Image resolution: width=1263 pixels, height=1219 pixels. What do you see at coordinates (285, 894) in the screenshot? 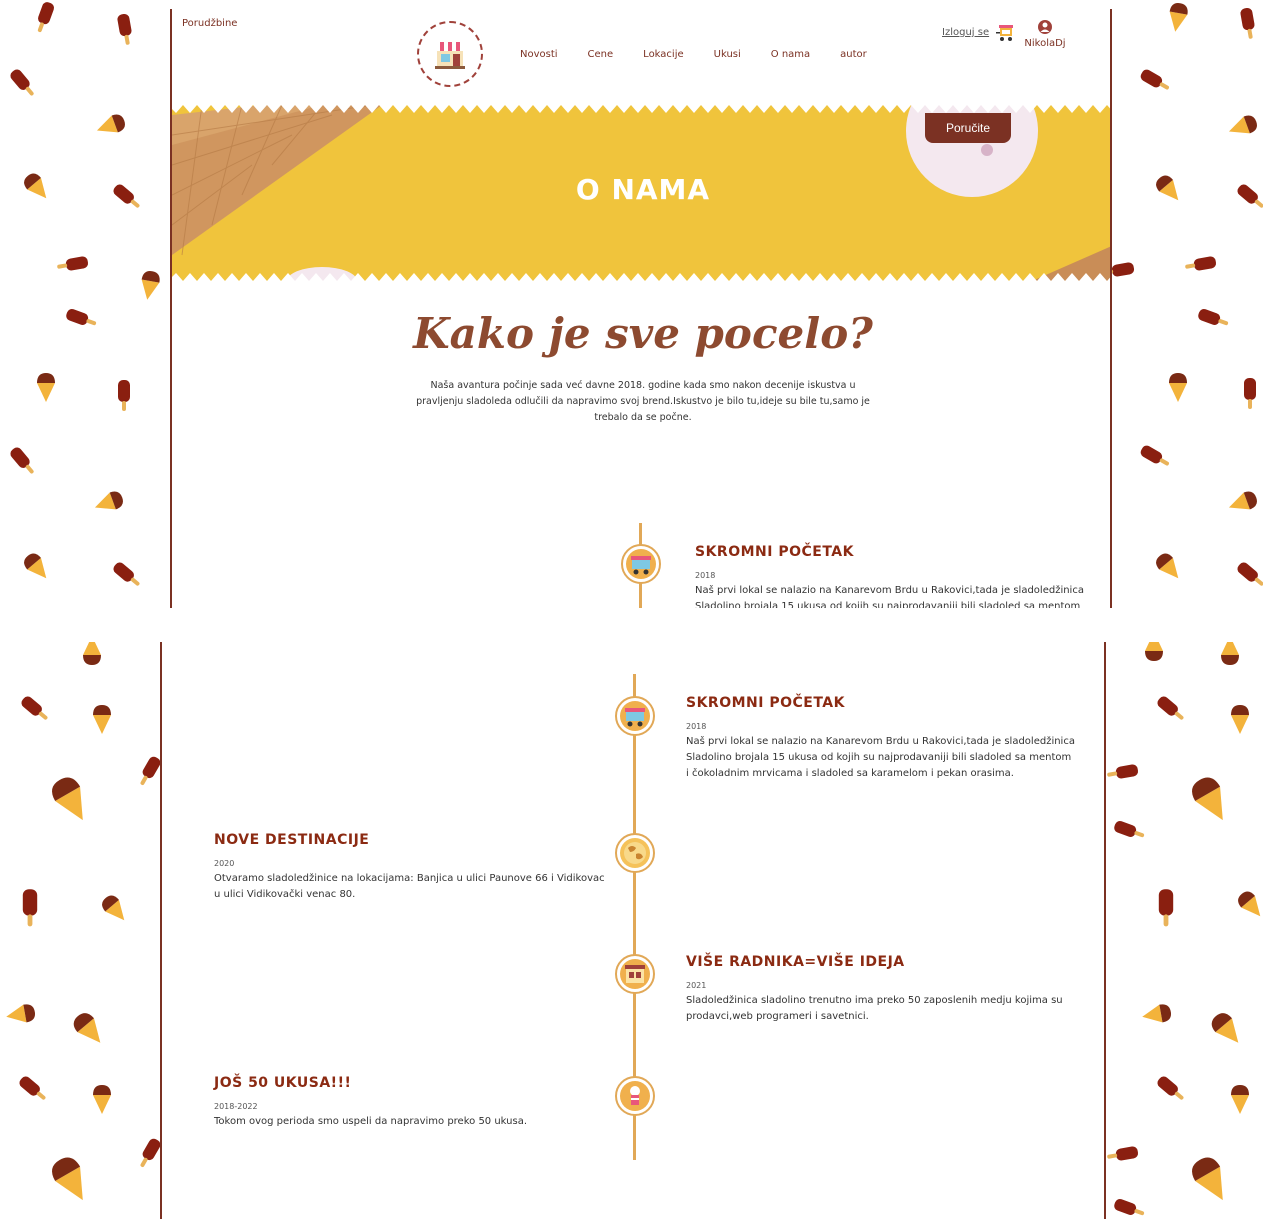
I see `timeline-text-line: u ulici Vidikovački venac 80.` at bounding box center [285, 894].